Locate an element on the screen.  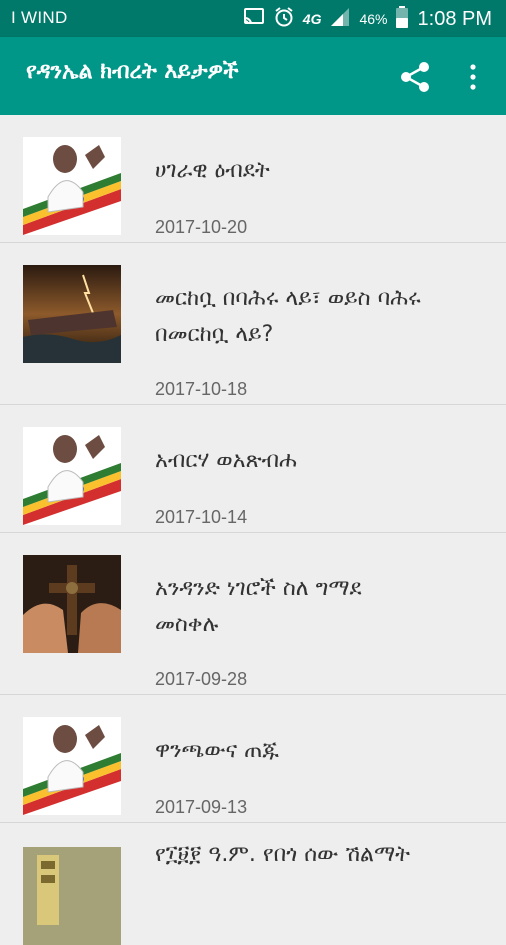
article-title: ዋንጫውና ጠጁ is located at coordinates (217, 750).